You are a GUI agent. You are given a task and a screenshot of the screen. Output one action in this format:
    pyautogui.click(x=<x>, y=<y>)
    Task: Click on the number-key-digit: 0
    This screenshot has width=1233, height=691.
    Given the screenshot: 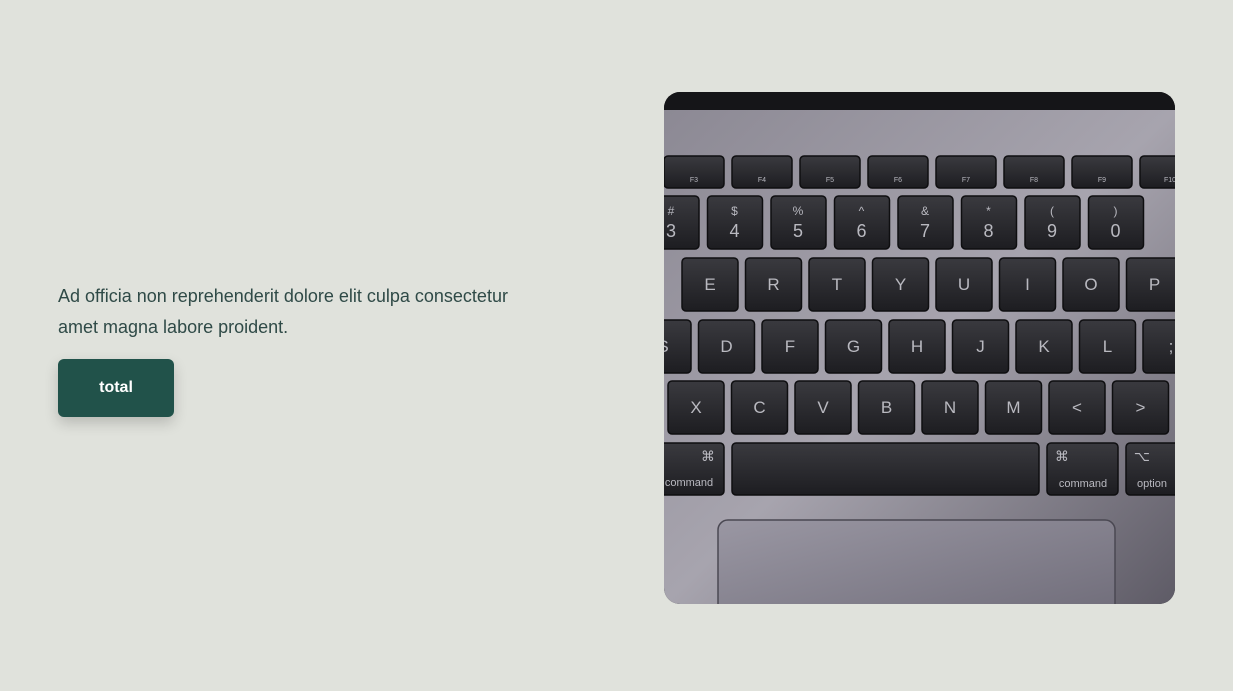 What is the action you would take?
    pyautogui.click(x=1115, y=231)
    